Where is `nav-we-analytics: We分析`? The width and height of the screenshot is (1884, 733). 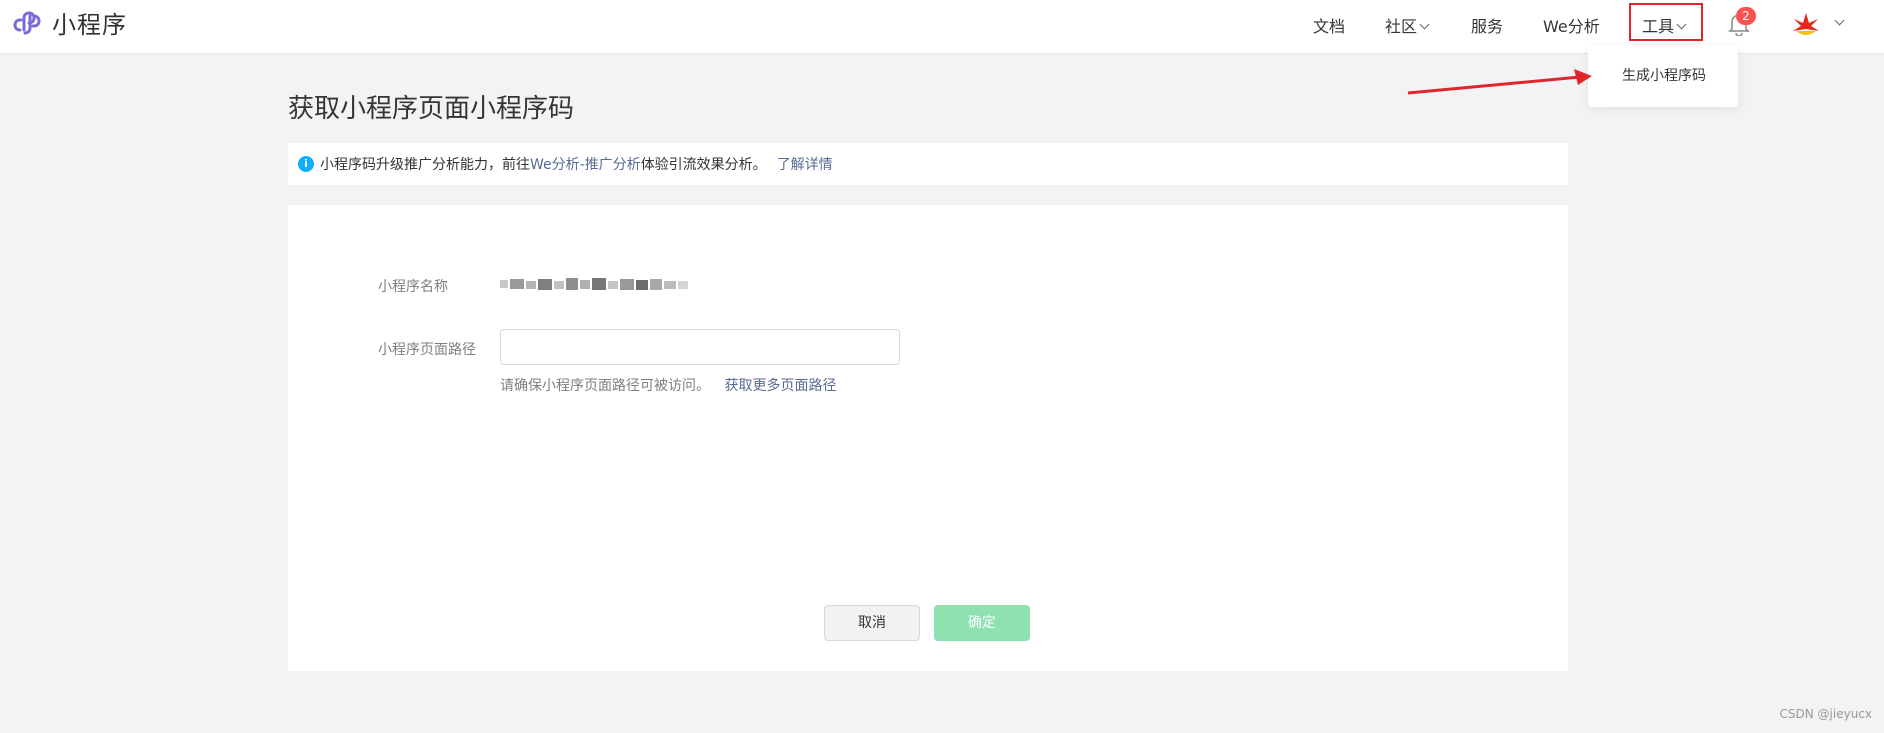
nav-we-analytics: We分析 is located at coordinates (1571, 25).